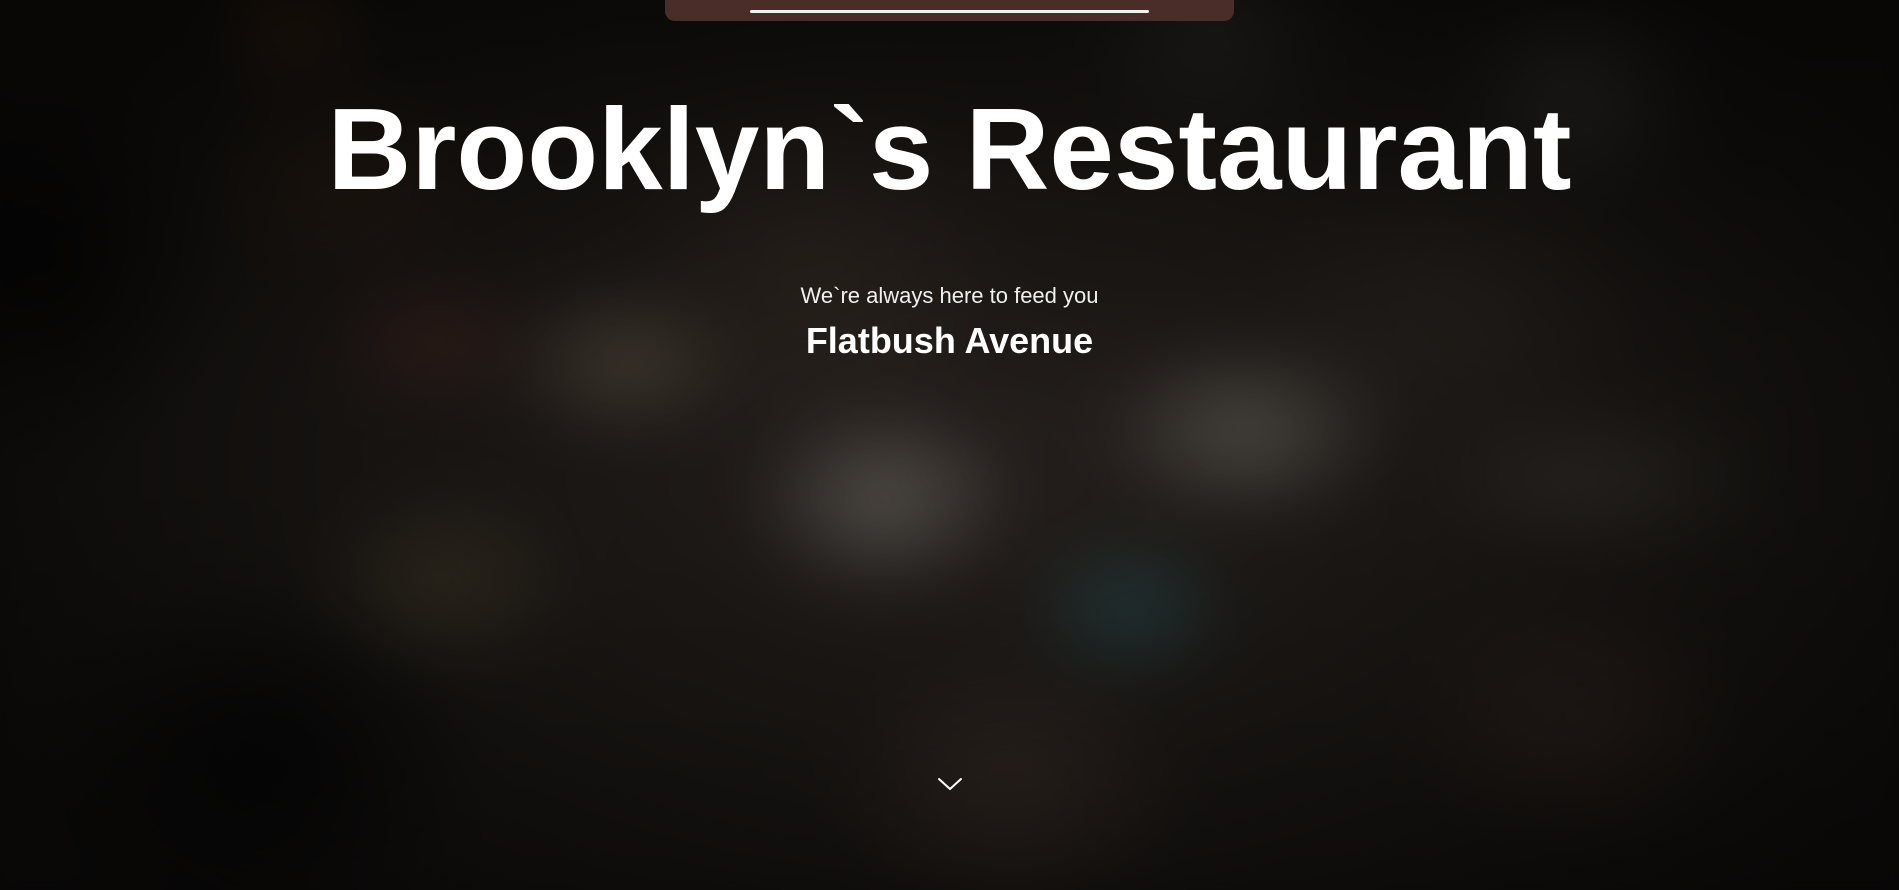  I want to click on hero-location: Flatbush Avenue, so click(949, 340).